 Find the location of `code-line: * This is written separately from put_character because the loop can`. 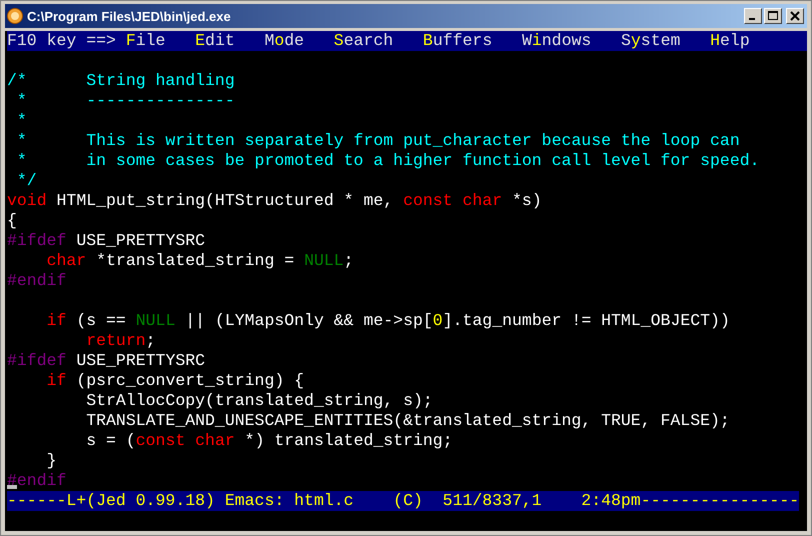

code-line: * This is written separately from put_character because the loop can is located at coordinates (378, 141).